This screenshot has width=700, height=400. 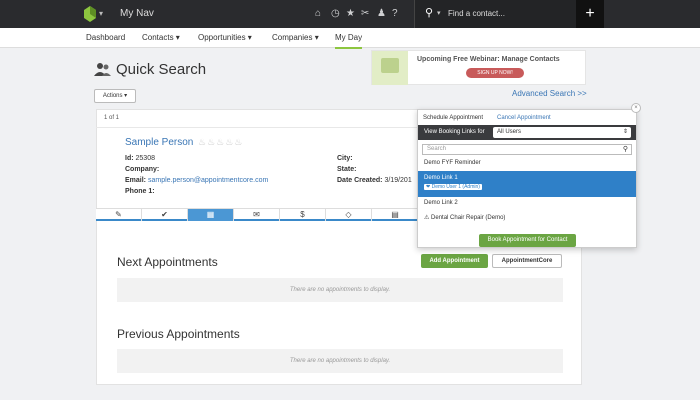 I want to click on booking-link-item-selected: Demo Link 1 ❤ Demo User 1 (Admin), so click(x=527, y=184).